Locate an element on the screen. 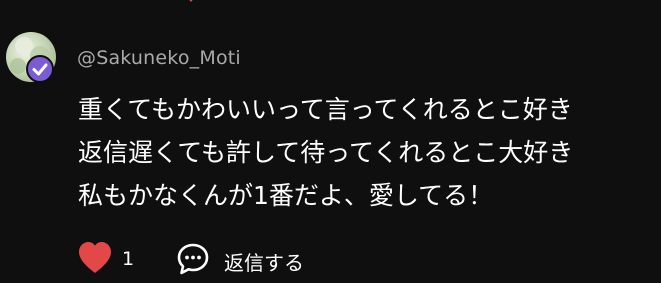 This screenshot has width=661, height=283. like-count: 1 is located at coordinates (128, 259).